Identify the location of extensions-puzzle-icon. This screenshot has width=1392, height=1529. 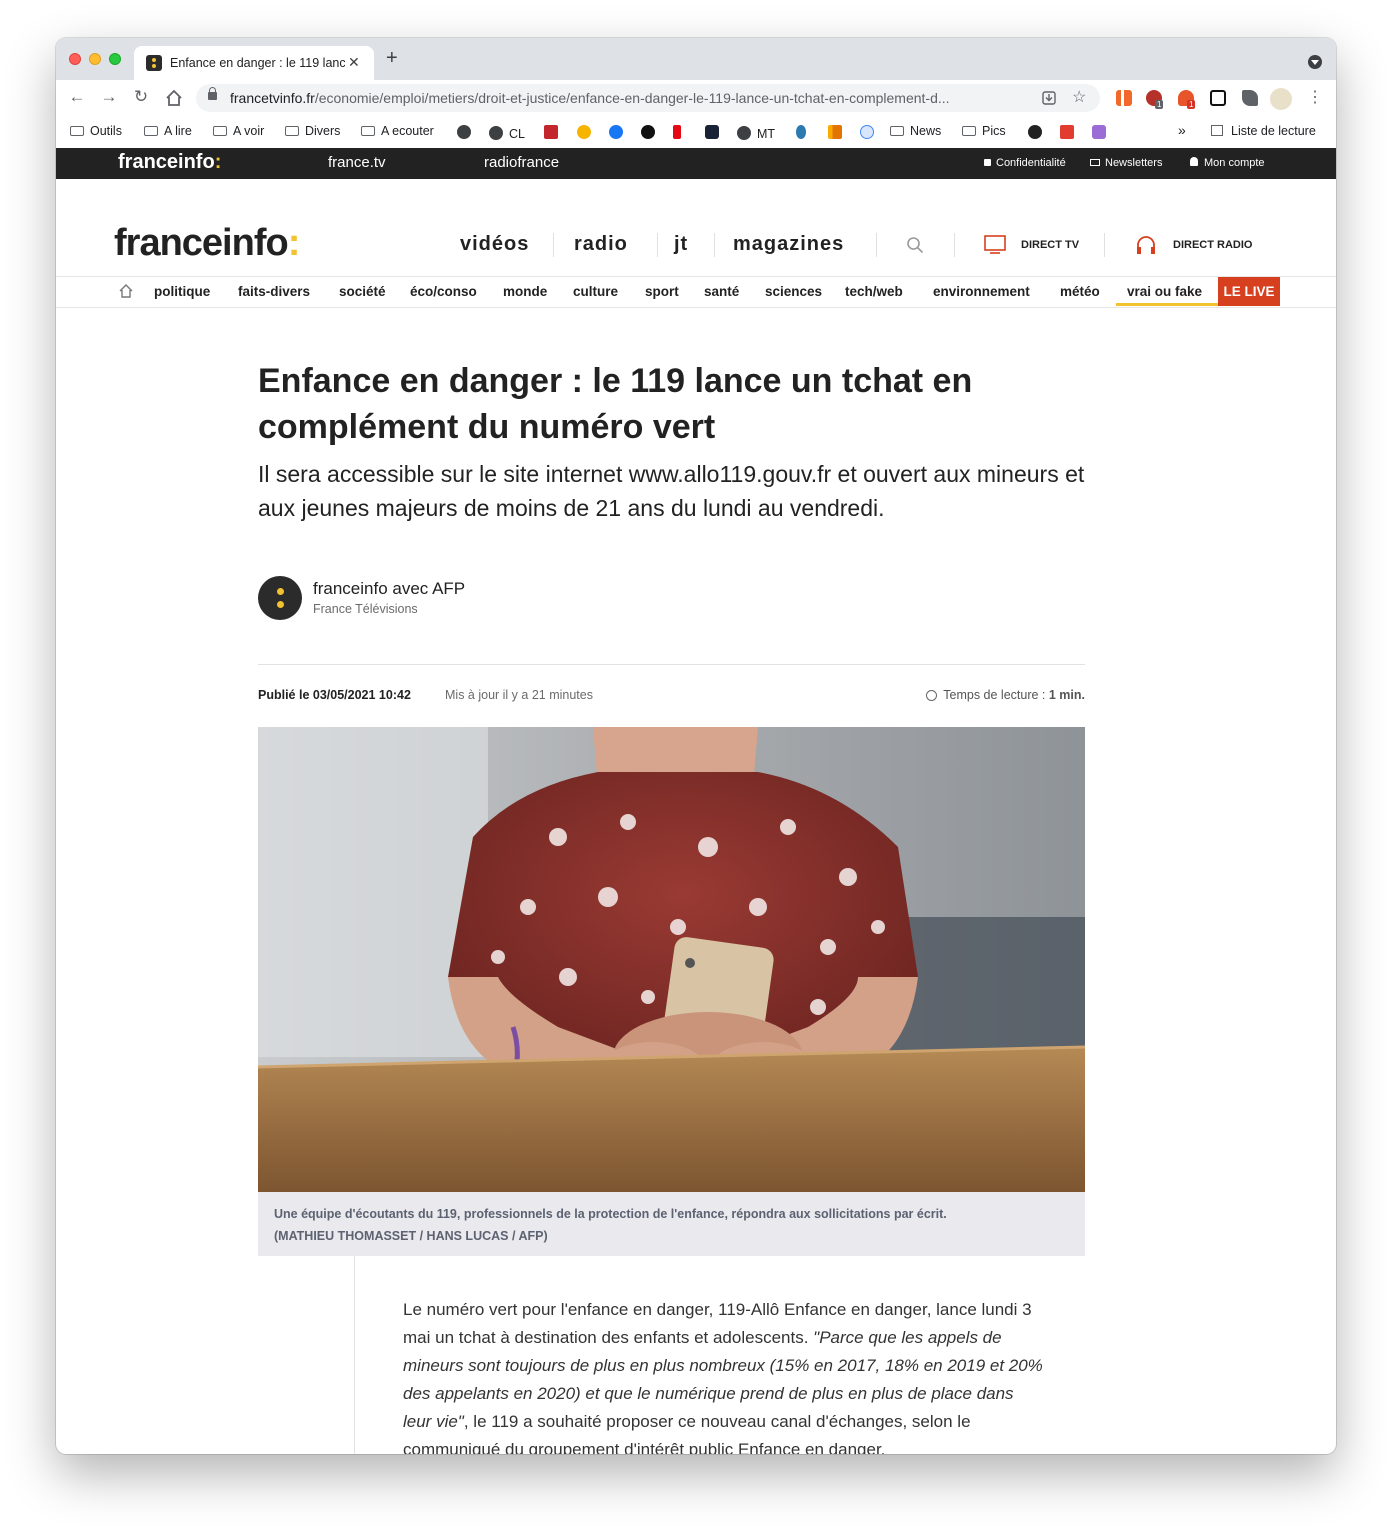
(1250, 98).